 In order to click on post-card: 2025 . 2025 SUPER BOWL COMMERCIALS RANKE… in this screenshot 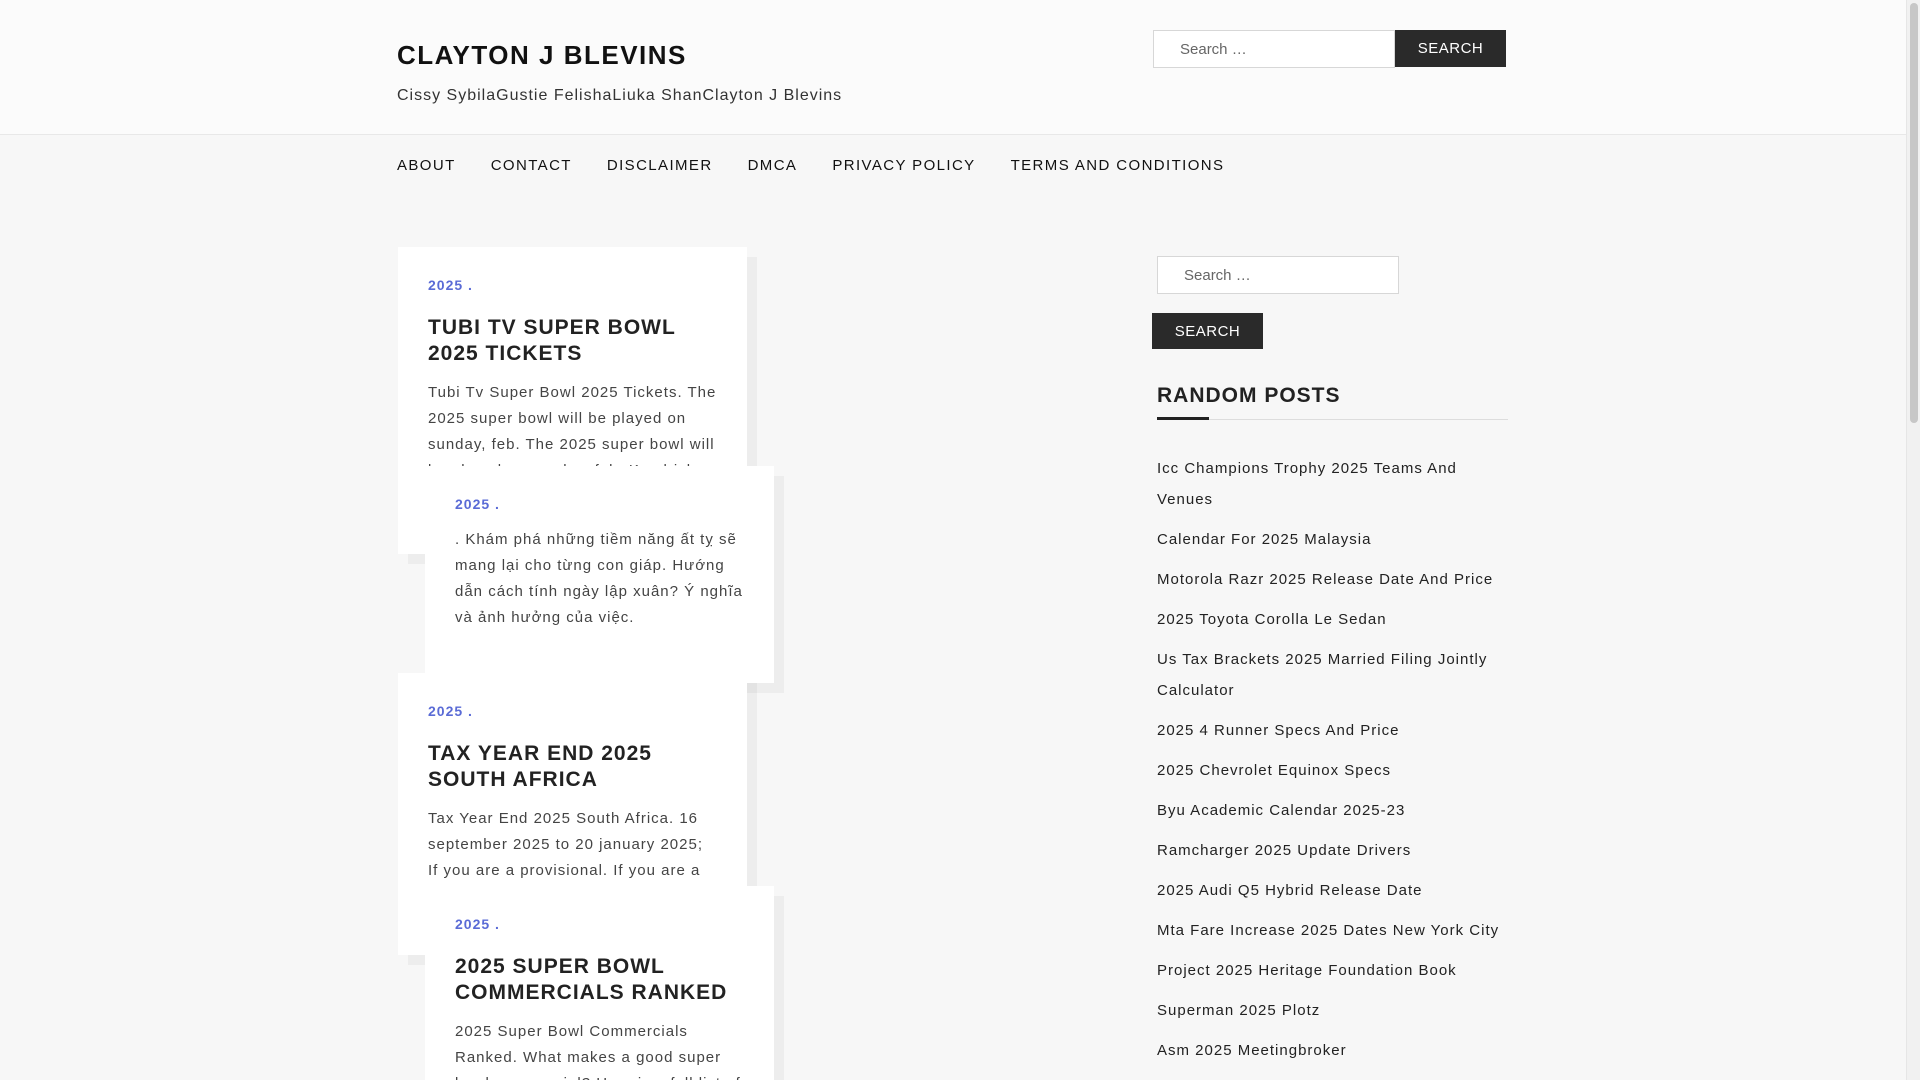, I will do `click(599, 983)`.